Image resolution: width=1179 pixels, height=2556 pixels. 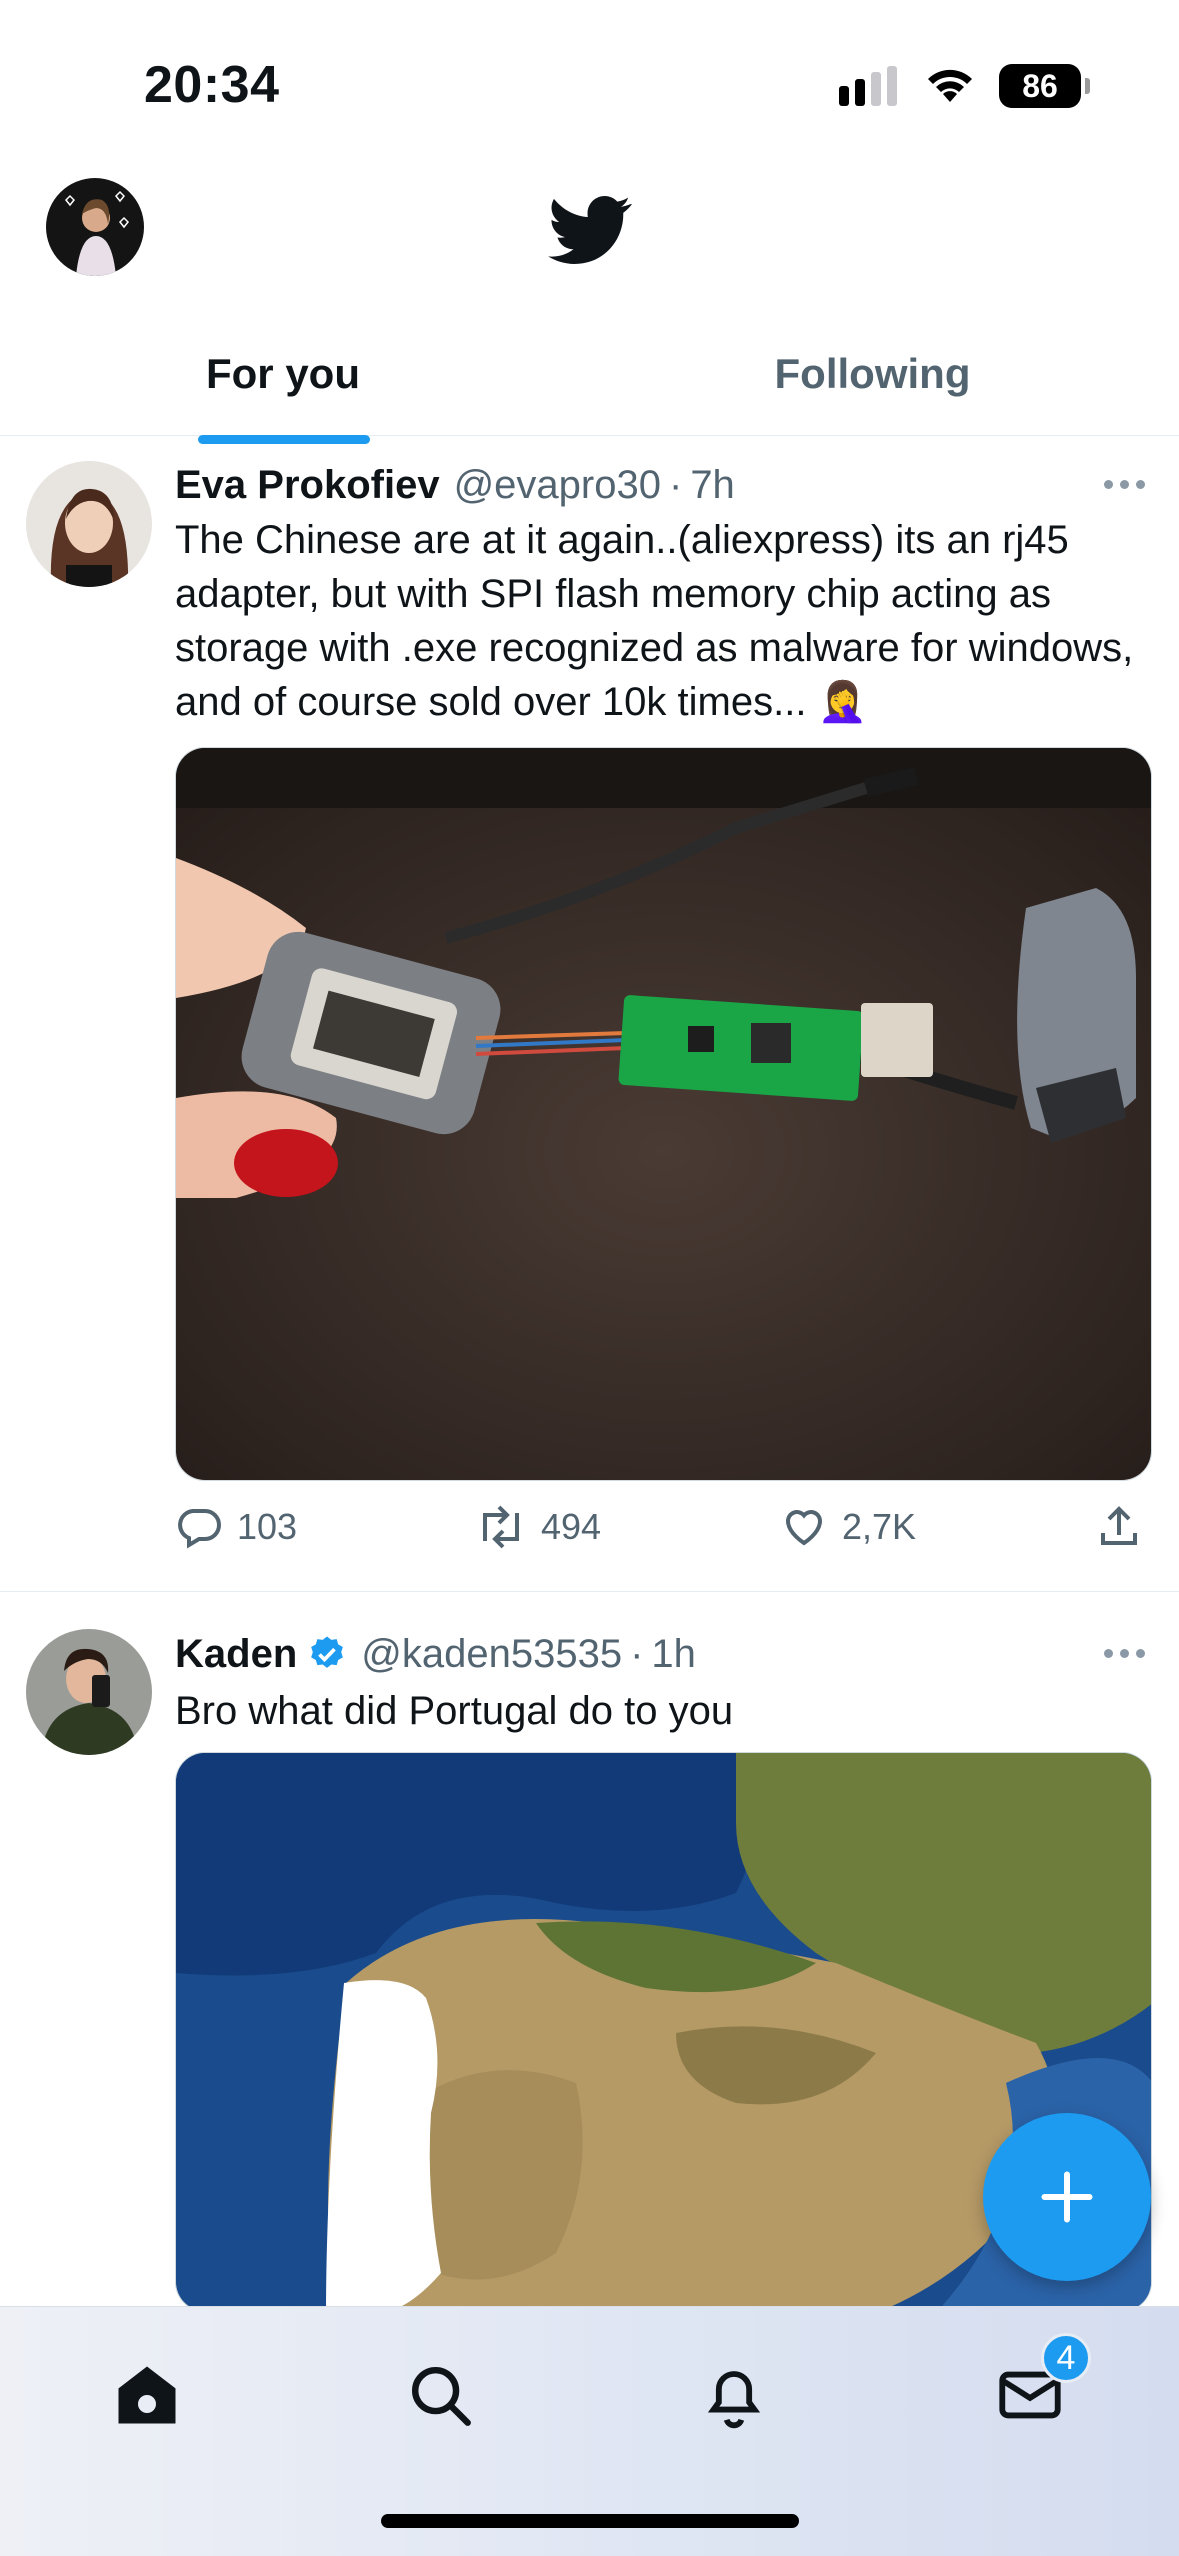 I want to click on tweet-actions: 103 494 2,7K, so click(x=665, y=1527).